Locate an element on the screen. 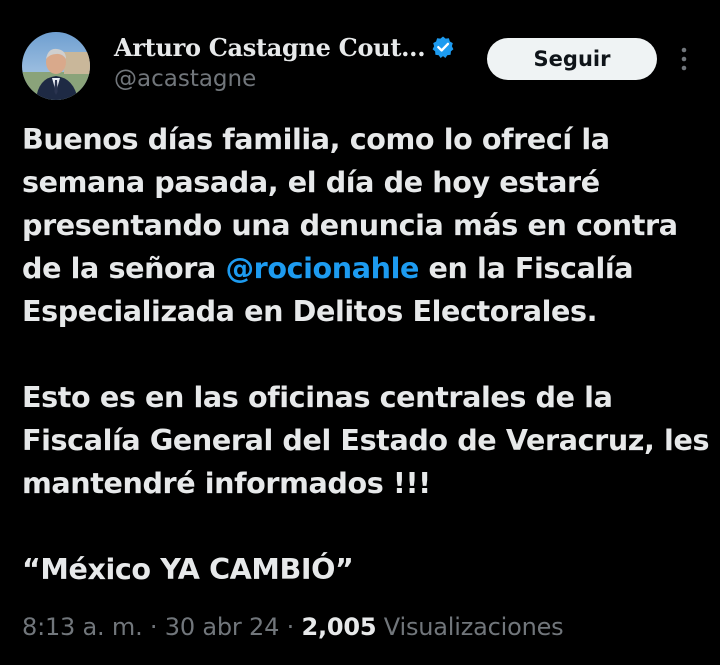 Image resolution: width=720 pixels, height=665 pixels. author-names: Arturo Castagne Cout... @acastagne is located at coordinates (294, 61).